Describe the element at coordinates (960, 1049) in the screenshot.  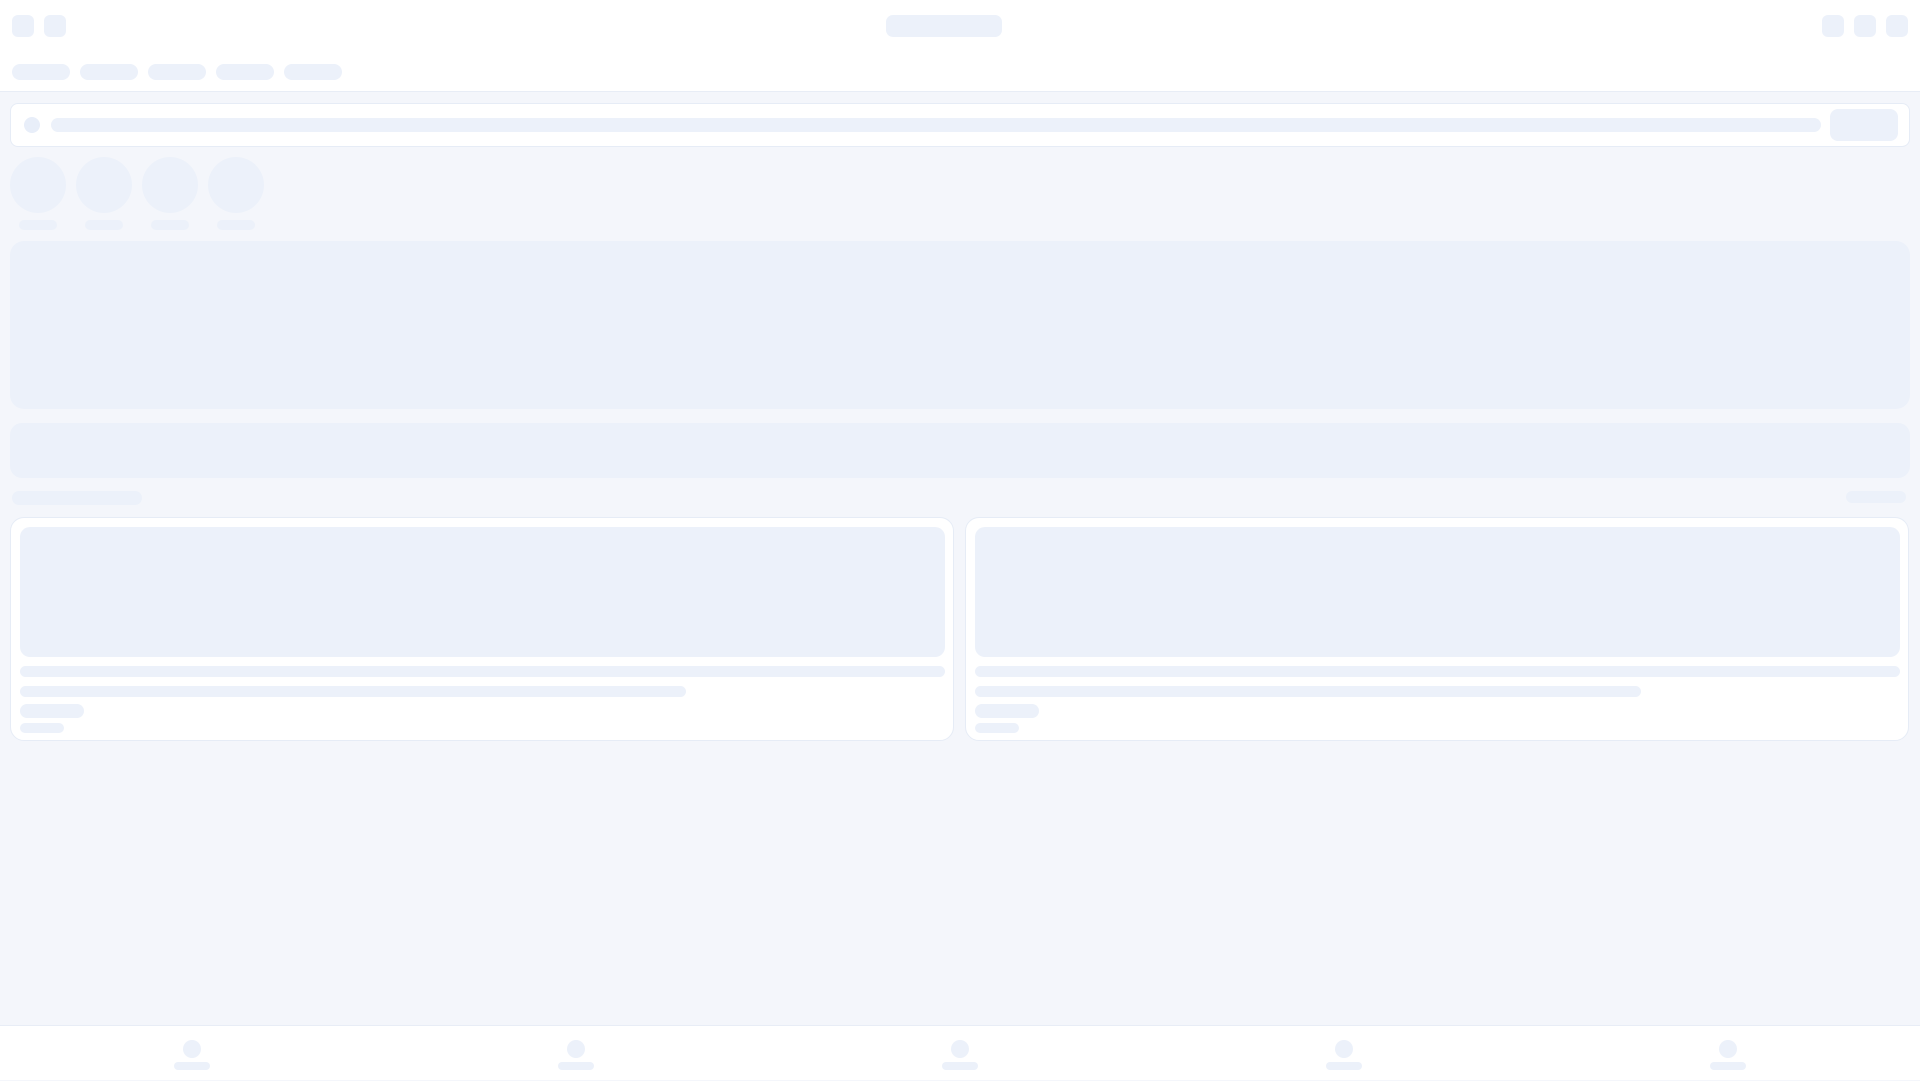
I see `add-icon` at that location.